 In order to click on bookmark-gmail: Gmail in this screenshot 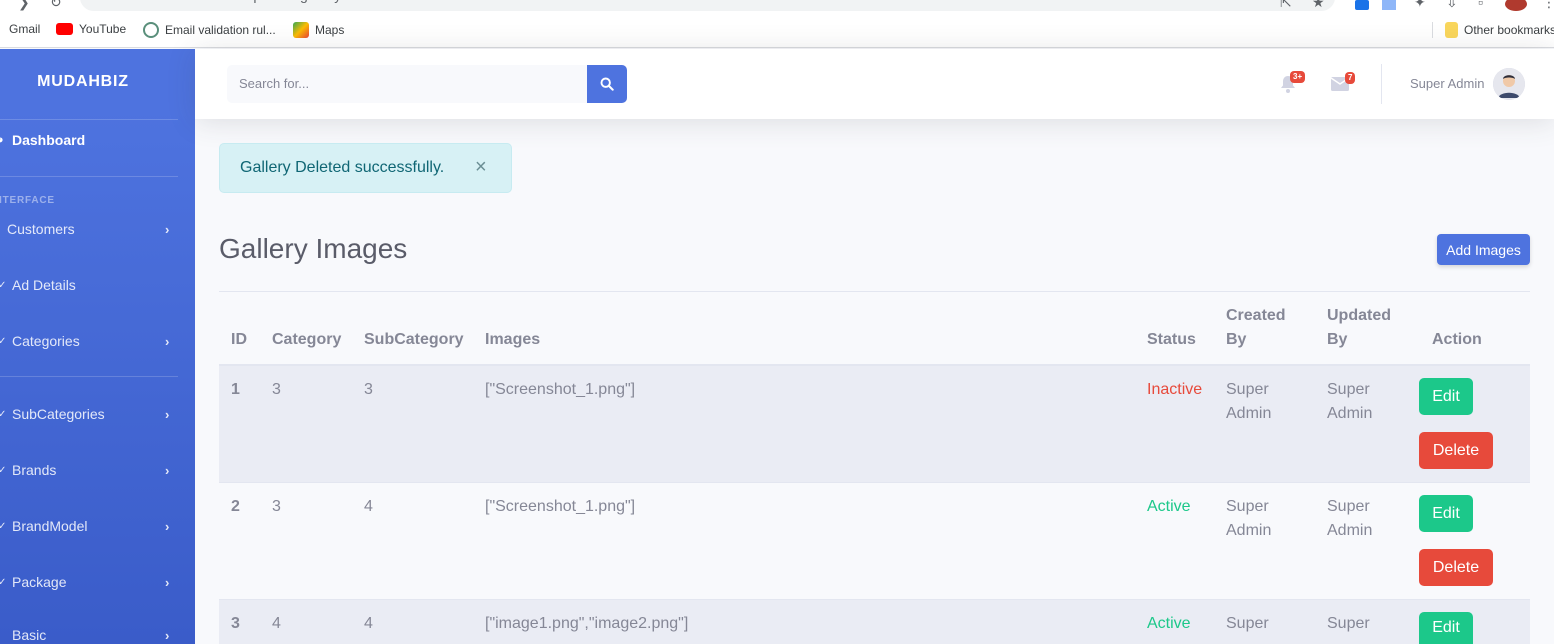, I will do `click(24, 29)`.